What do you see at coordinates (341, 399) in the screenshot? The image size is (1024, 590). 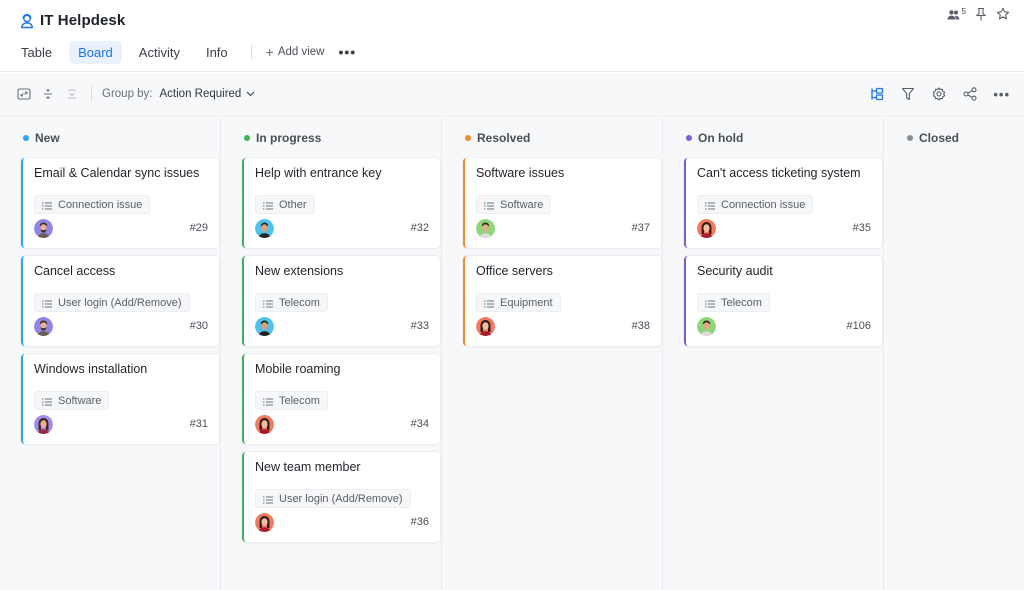 I see `ticket-card: Mobile roaming Telecom #34` at bounding box center [341, 399].